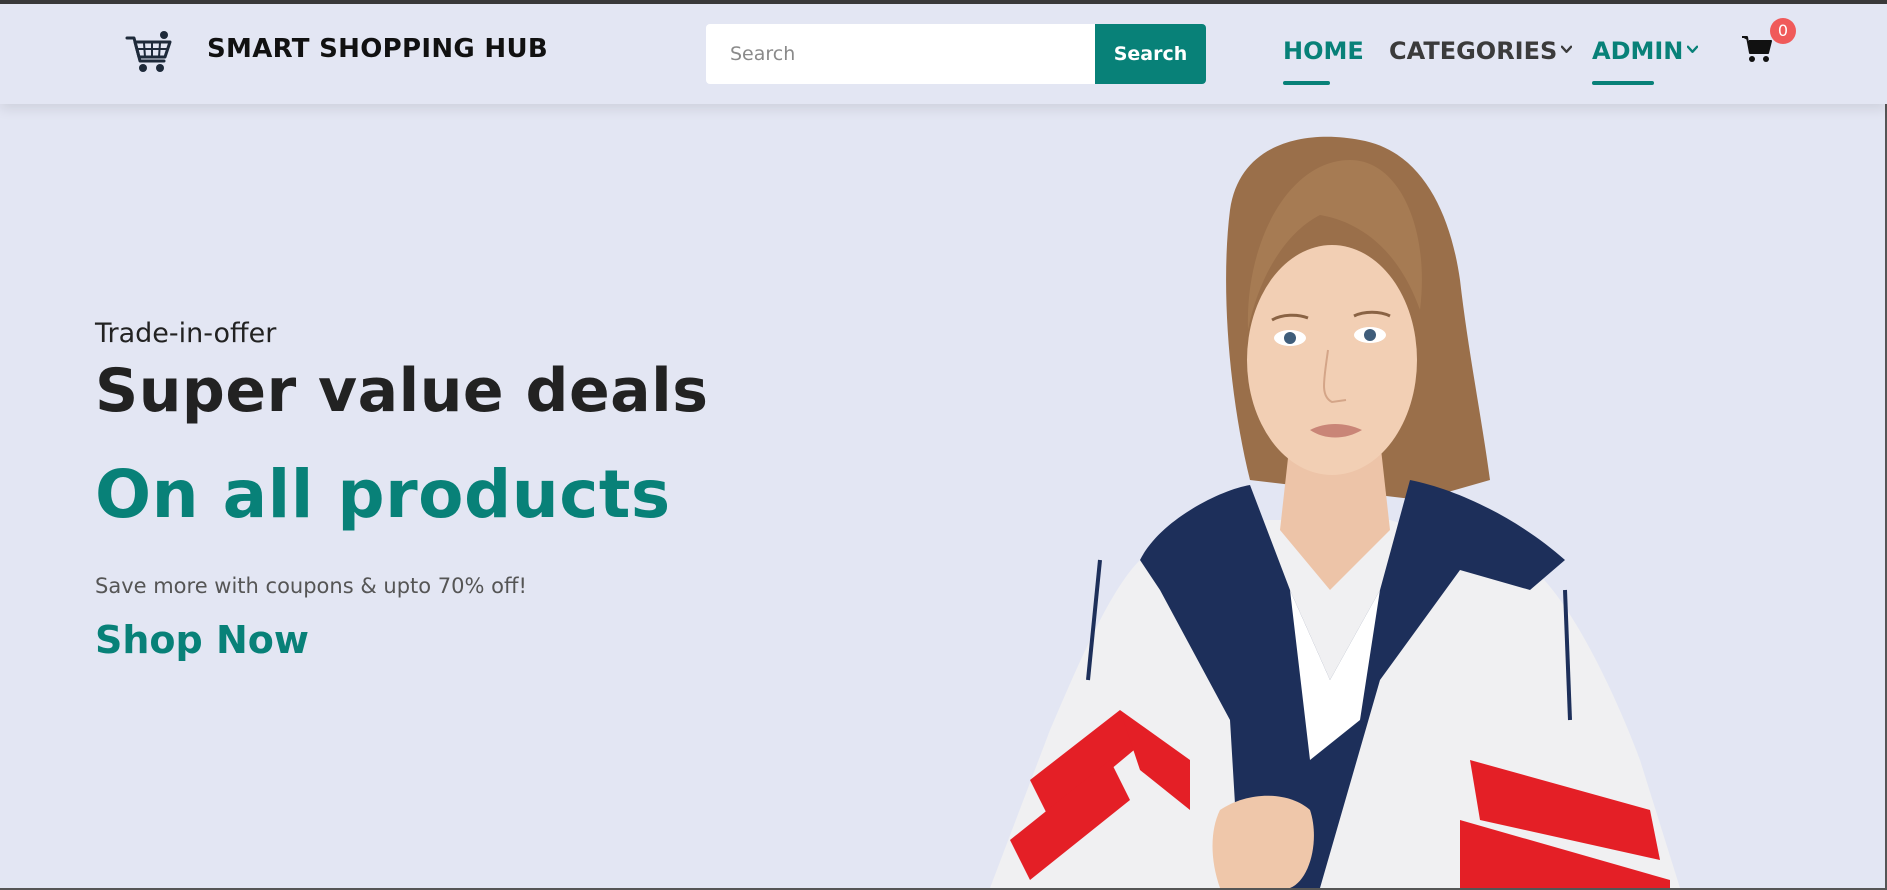 The width and height of the screenshot is (1887, 890). I want to click on hero-eyebrow: Trade-in-offer, so click(186, 333).